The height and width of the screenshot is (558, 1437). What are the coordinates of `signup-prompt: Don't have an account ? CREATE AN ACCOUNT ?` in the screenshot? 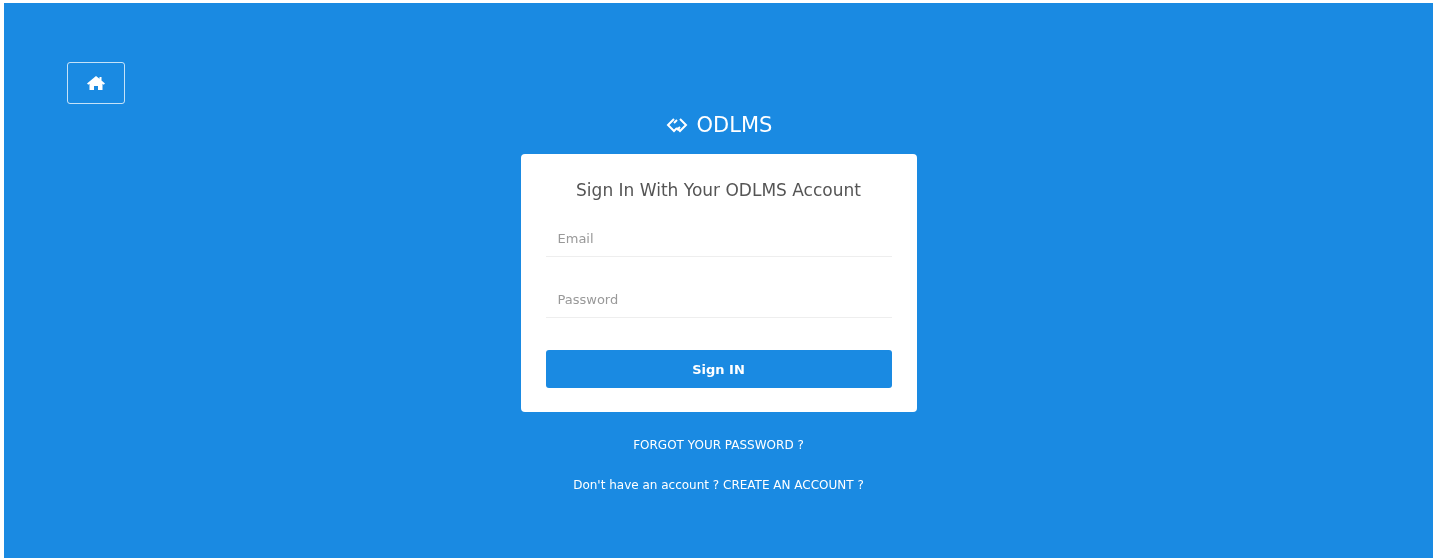 It's located at (718, 485).